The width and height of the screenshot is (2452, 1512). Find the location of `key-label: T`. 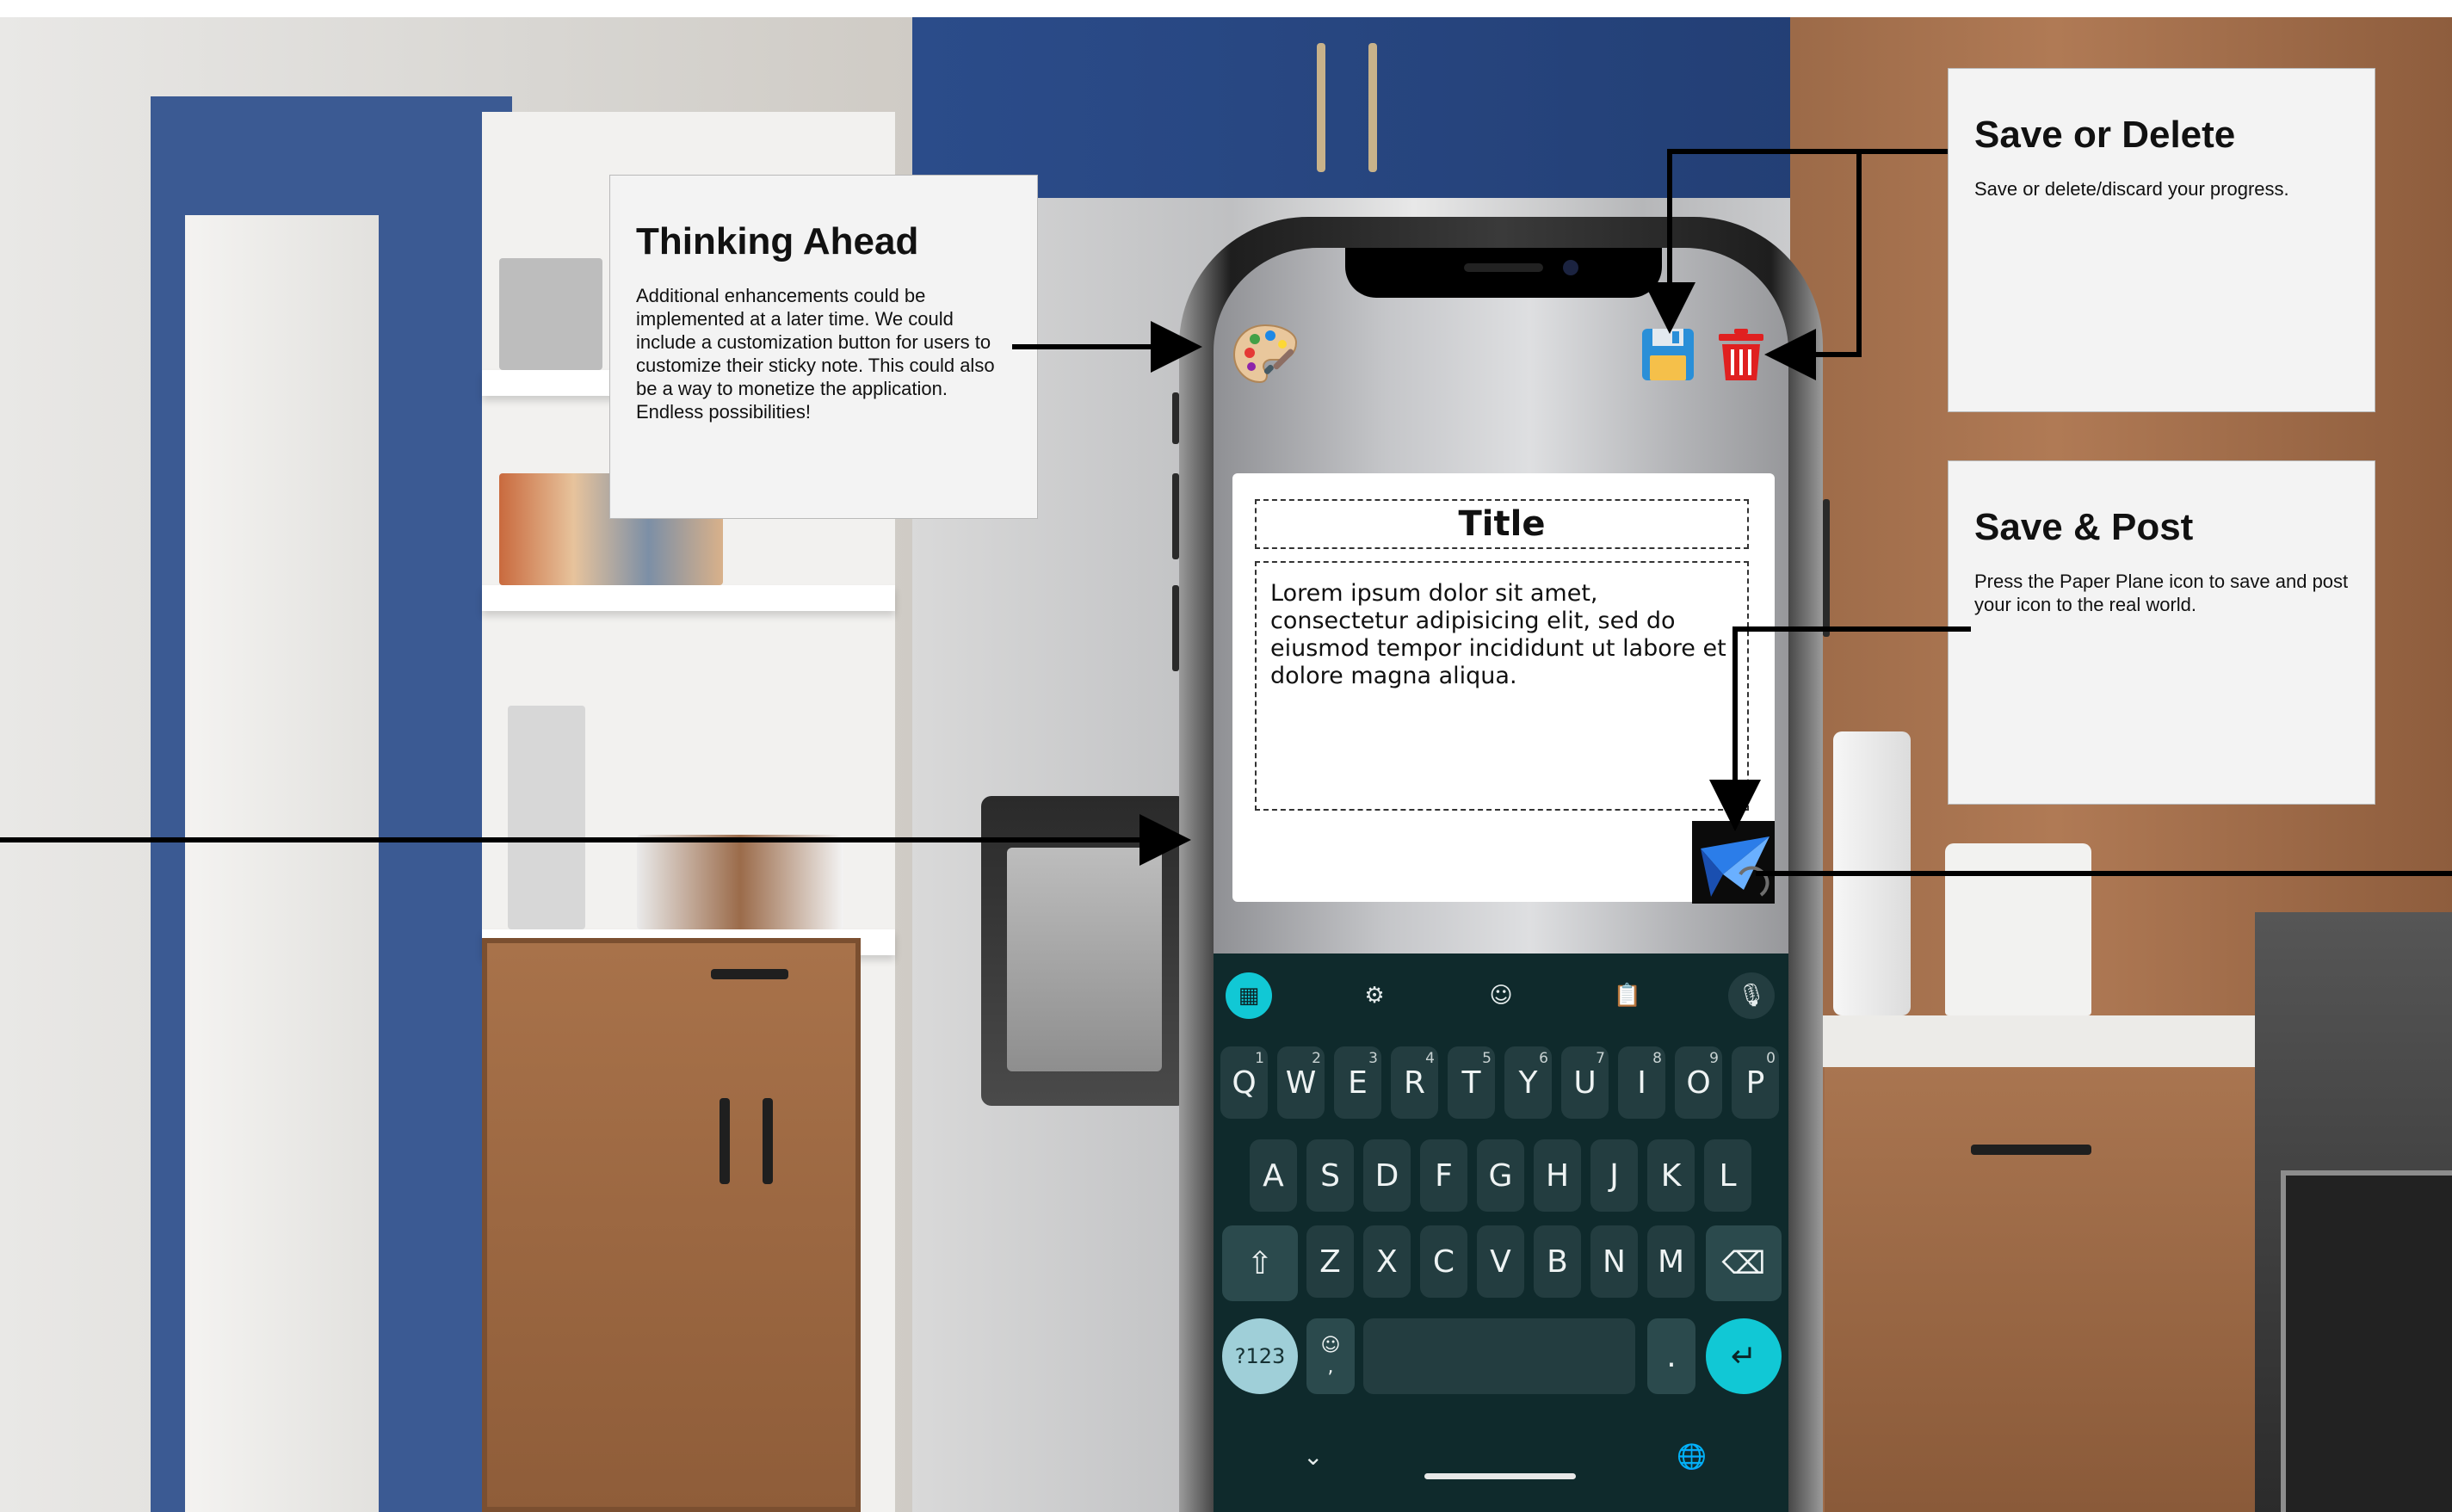

key-label: T is located at coordinates (1471, 1083).